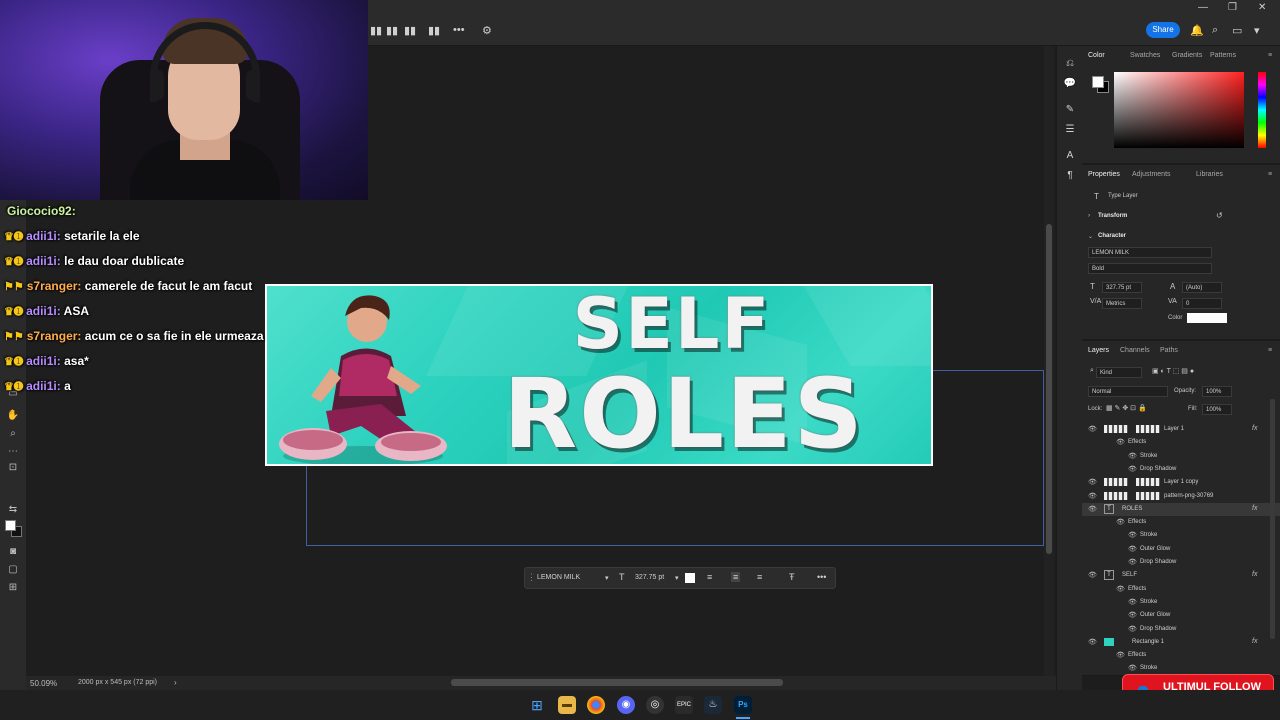  What do you see at coordinates (567, 705) in the screenshot?
I see `file-explorer-icon: ▬` at bounding box center [567, 705].